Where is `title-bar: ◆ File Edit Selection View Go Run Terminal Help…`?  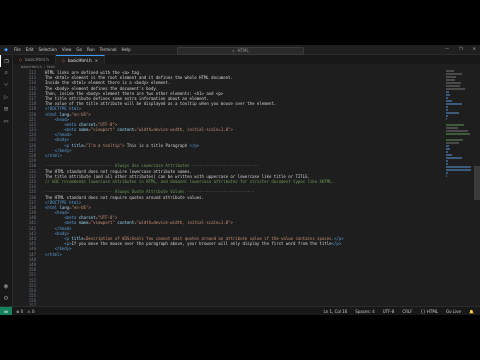 title-bar: ◆ File Edit Selection View Go Run Terminal Help… is located at coordinates (240, 50).